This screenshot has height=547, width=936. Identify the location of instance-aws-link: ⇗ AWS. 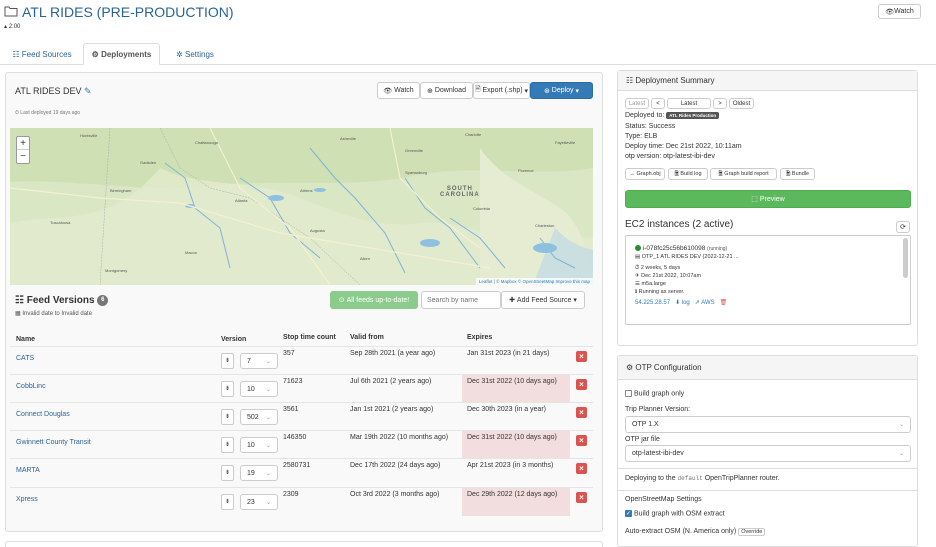
(705, 303).